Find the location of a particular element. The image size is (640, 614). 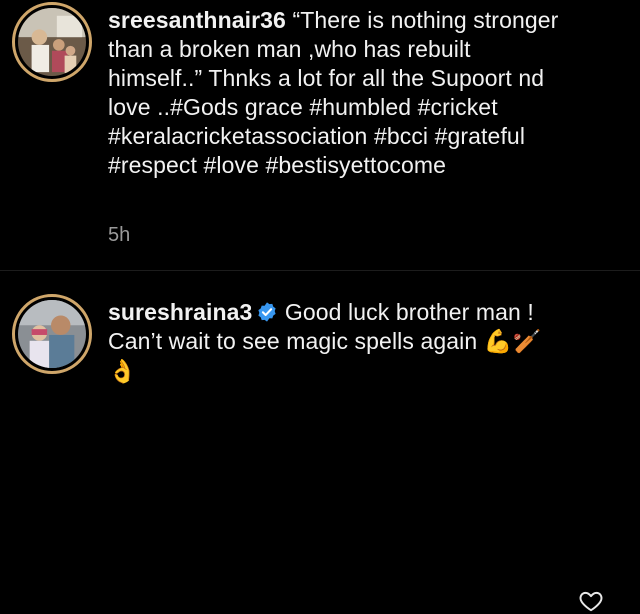

comment-username: sureshraina3 is located at coordinates (180, 312).